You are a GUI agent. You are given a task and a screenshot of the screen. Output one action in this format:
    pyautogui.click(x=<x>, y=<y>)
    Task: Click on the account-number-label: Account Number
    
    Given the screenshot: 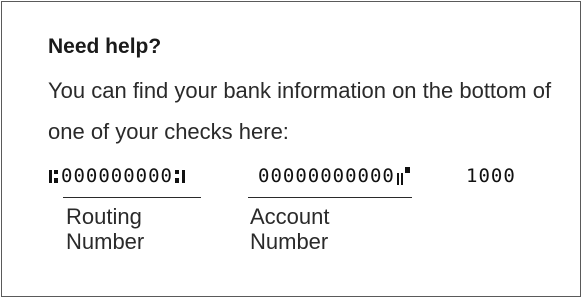 What is the action you would take?
    pyautogui.click(x=290, y=229)
    